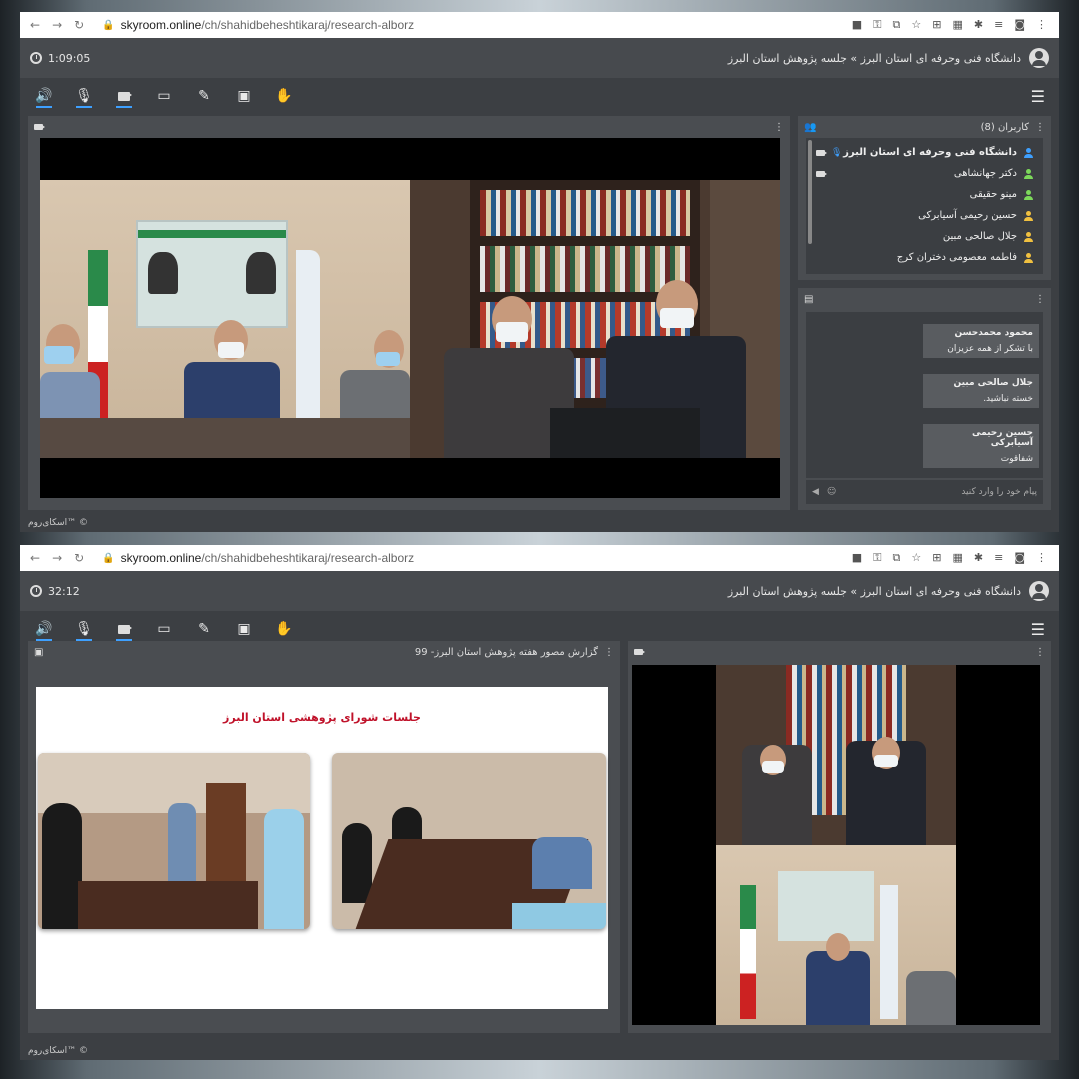 The width and height of the screenshot is (1079, 1079). Describe the element at coordinates (506, 652) in the screenshot. I see `presentation-title: گزارش مصور هفته پژوهش استان البرز- 99` at that location.